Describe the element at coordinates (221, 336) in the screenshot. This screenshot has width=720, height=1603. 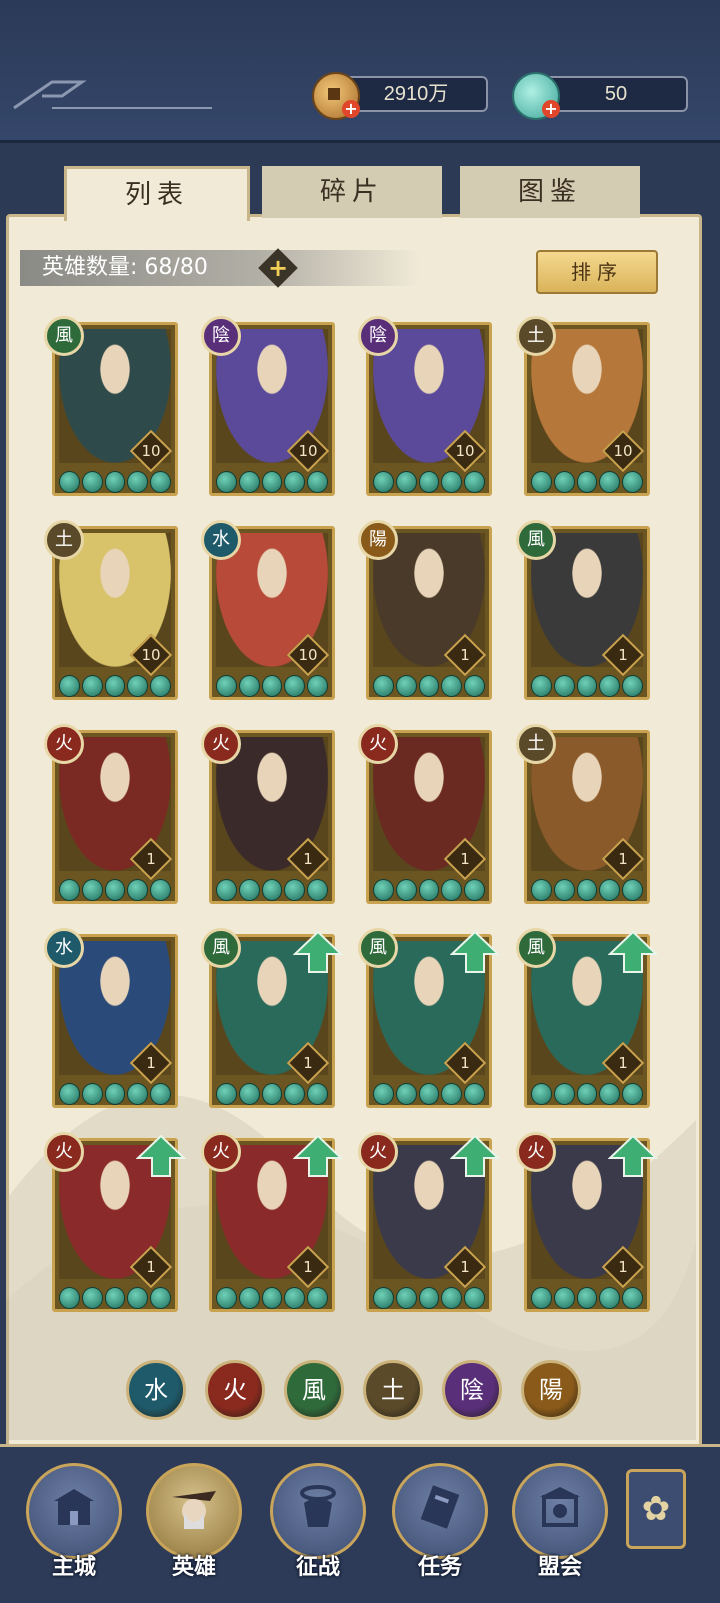
I see `element-badge: 陰` at that location.